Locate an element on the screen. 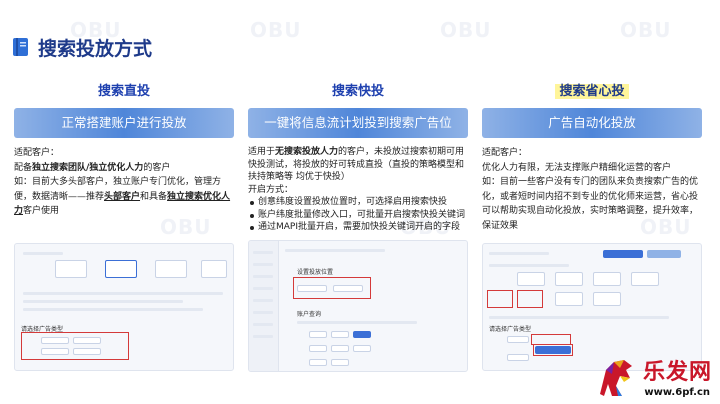 The width and height of the screenshot is (720, 404). screenshot-label: 请选择广告类型 is located at coordinates (510, 329).